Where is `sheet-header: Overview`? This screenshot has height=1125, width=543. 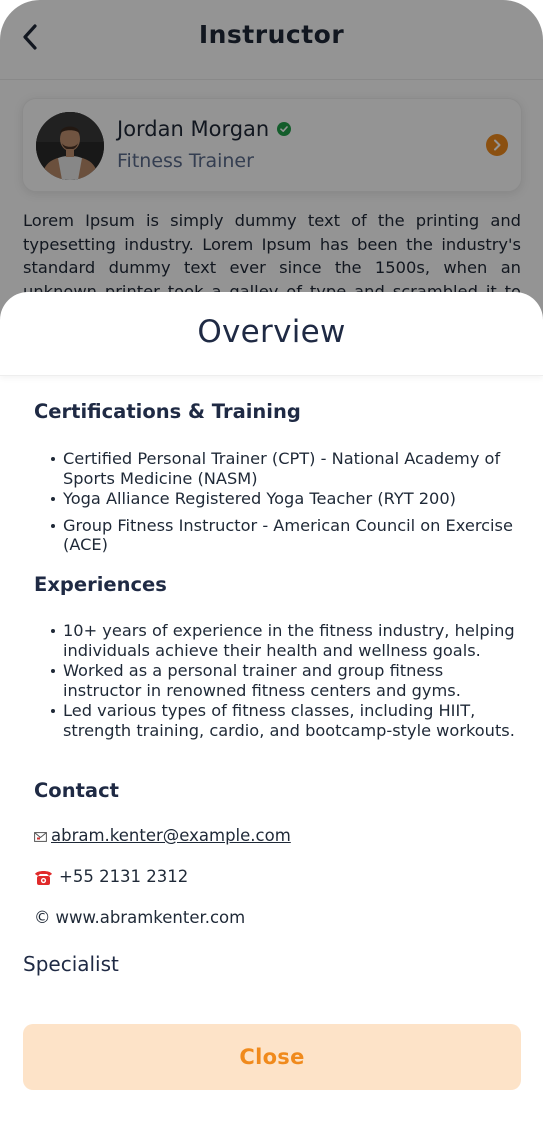 sheet-header: Overview is located at coordinates (271, 334).